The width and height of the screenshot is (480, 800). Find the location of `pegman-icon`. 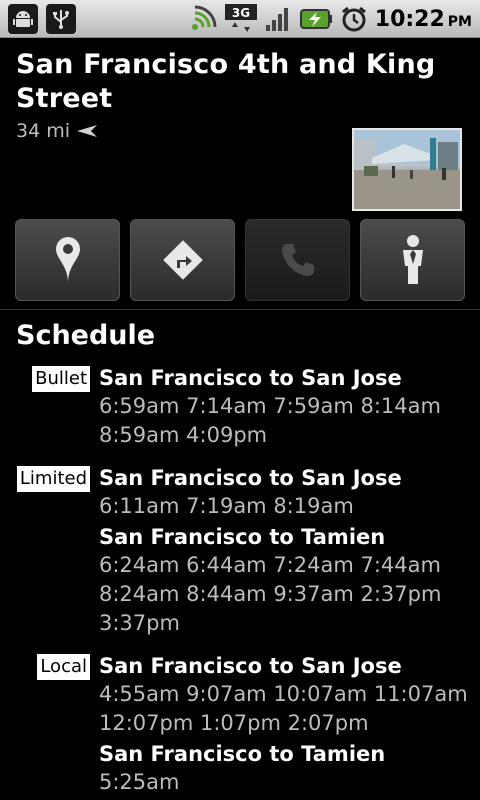

pegman-icon is located at coordinates (412, 259).